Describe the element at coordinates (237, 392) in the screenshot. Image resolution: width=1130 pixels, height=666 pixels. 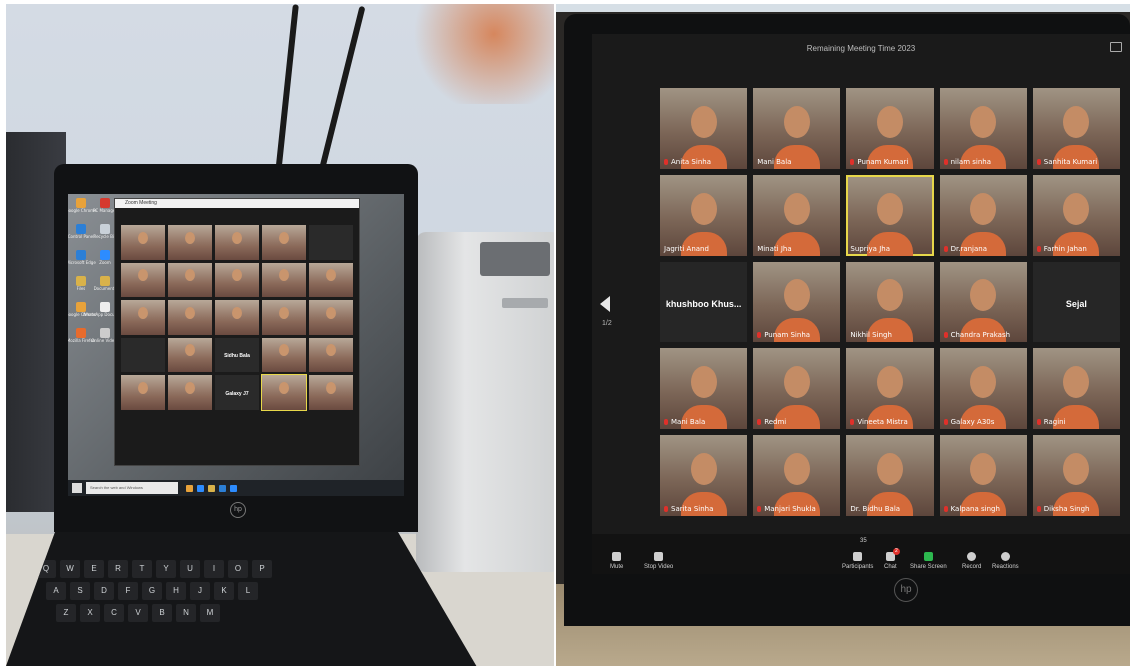
I see `mini-video-tile: Galaxy J7` at that location.